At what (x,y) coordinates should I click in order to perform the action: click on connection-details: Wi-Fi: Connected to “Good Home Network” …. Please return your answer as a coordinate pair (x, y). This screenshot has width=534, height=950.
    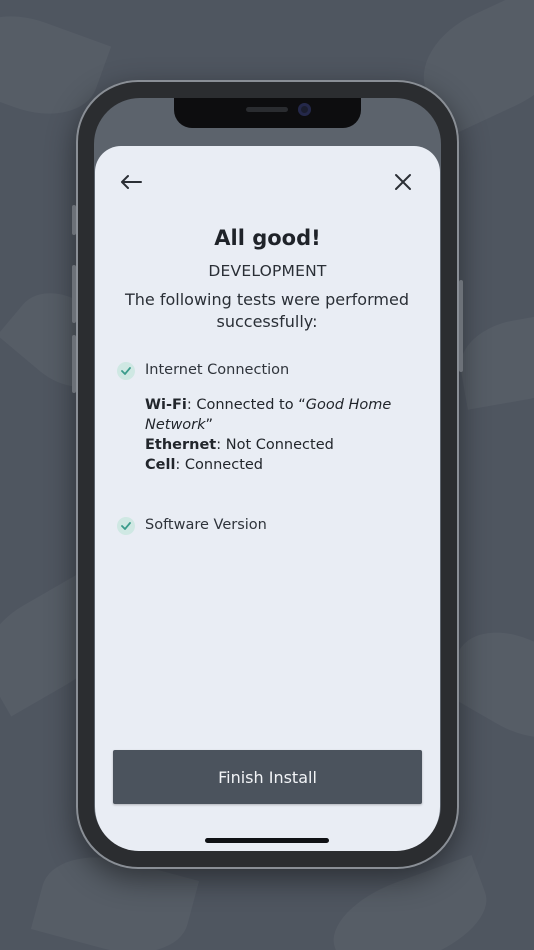
    Looking at the image, I should click on (275, 435).